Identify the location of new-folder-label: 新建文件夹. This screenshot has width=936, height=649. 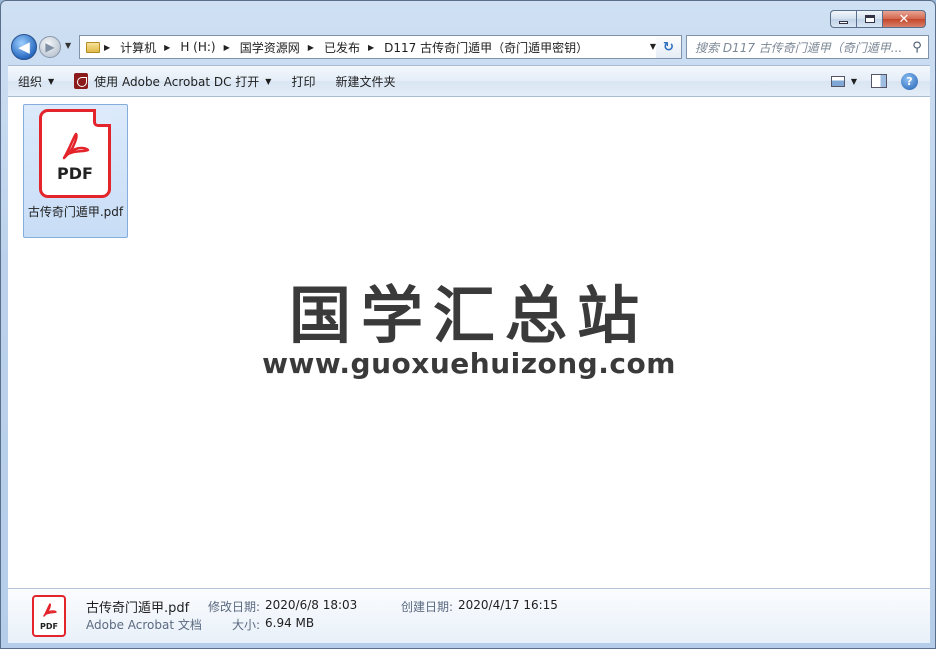
(365, 81).